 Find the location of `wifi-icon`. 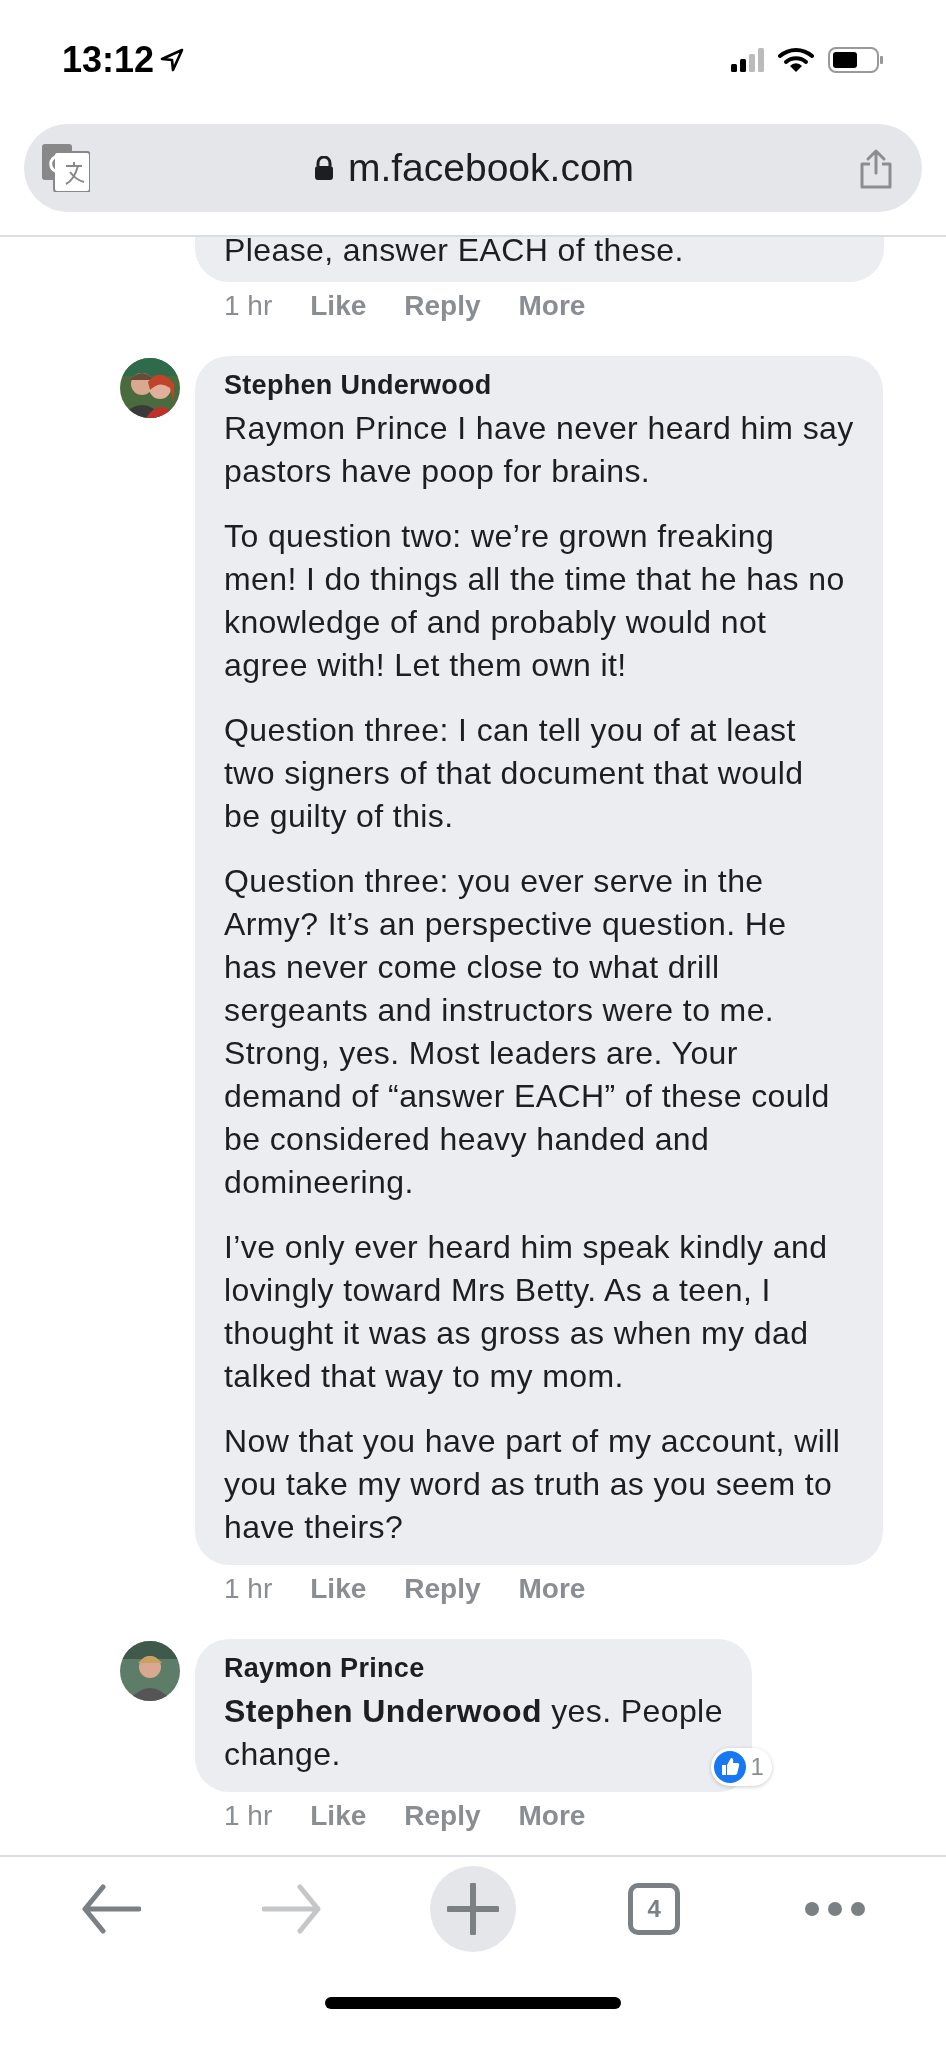

wifi-icon is located at coordinates (796, 59).